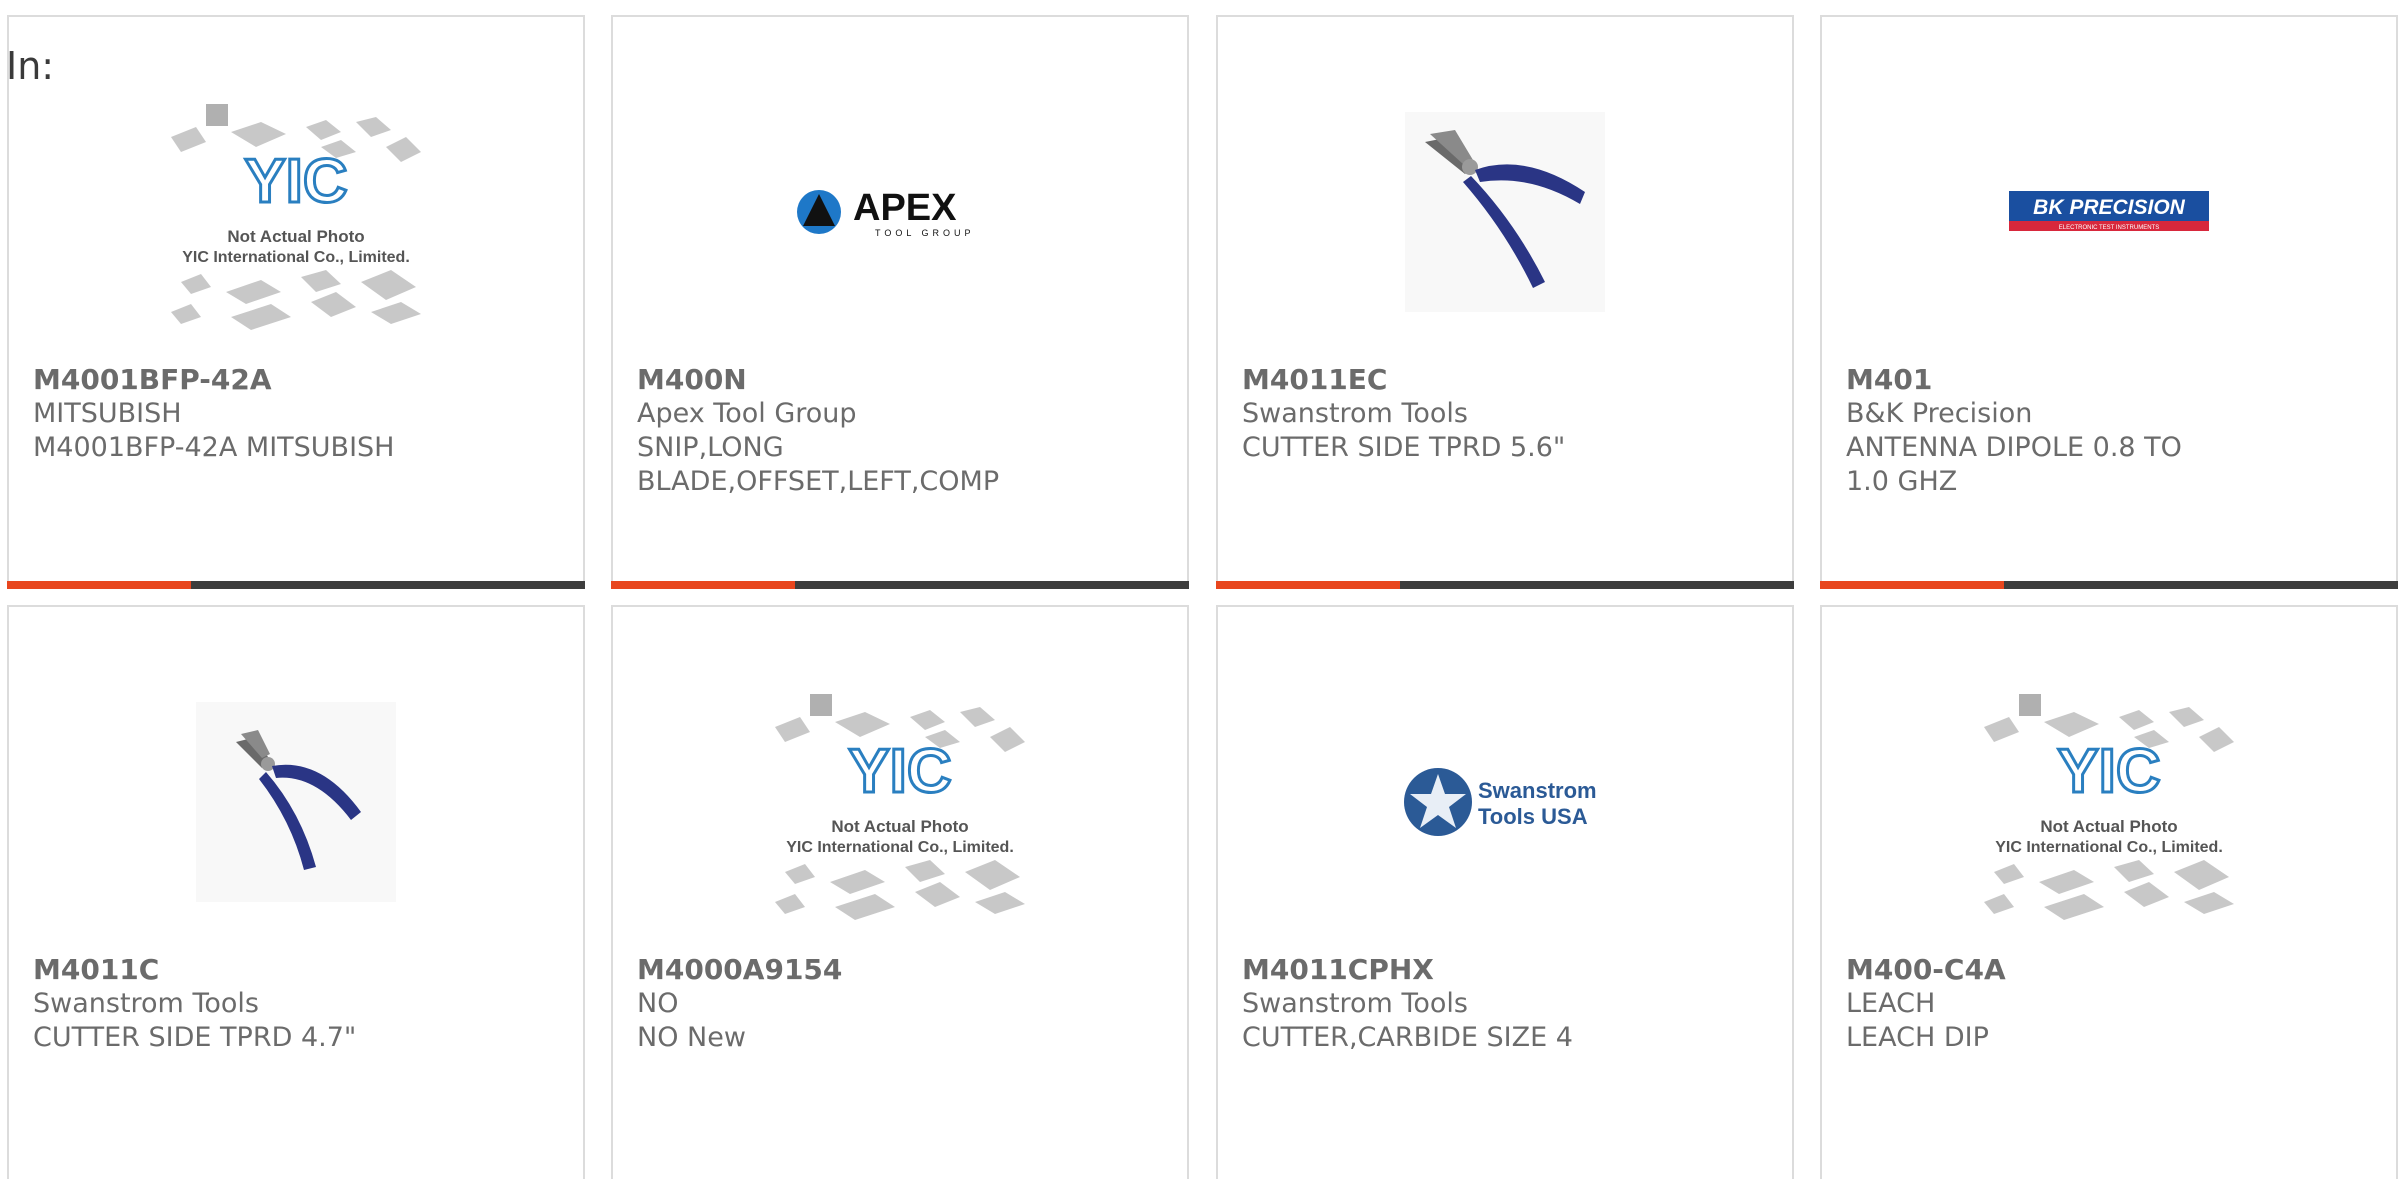 Image resolution: width=2400 pixels, height=1179 pixels. Describe the element at coordinates (1507, 970) in the screenshot. I see `part-number-link: M4011CPHX` at that location.